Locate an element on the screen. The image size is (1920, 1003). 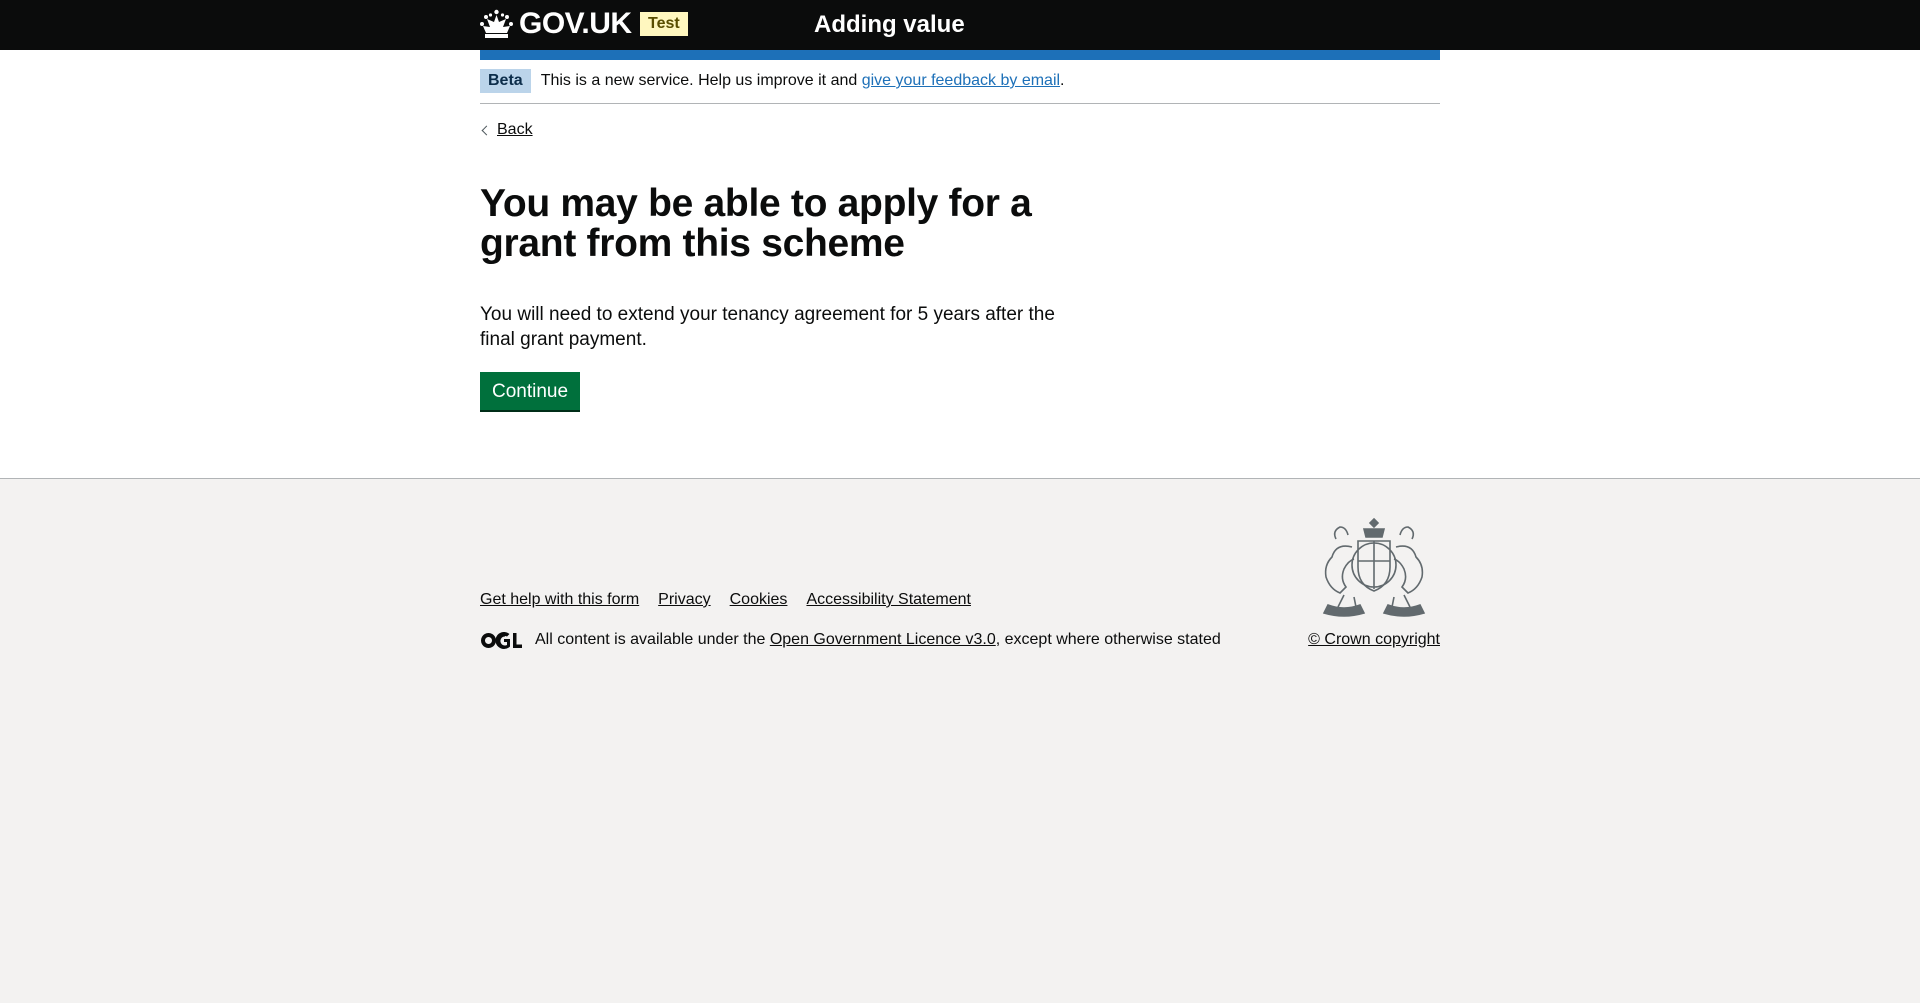
govuk-logo-link: GOV.UK is located at coordinates (556, 24).